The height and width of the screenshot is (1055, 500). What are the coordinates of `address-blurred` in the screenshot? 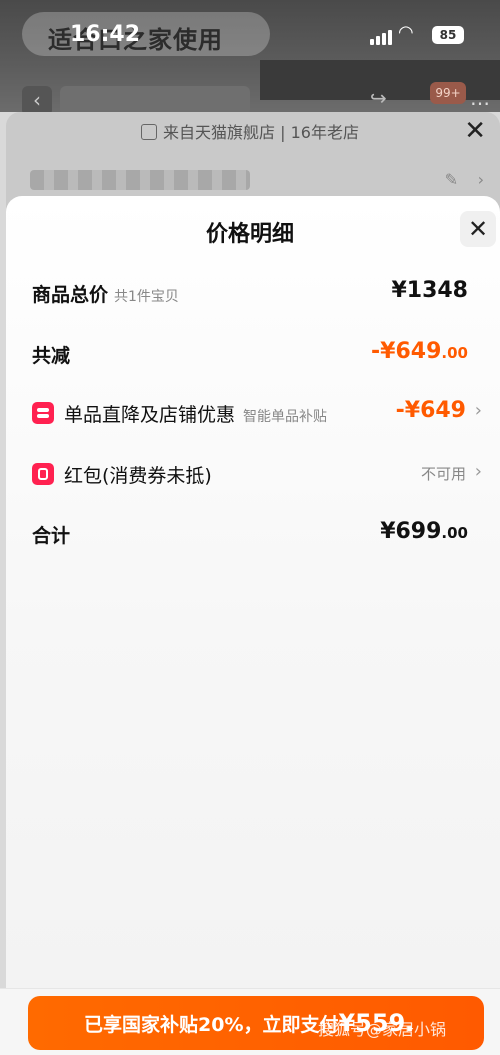 It's located at (140, 180).